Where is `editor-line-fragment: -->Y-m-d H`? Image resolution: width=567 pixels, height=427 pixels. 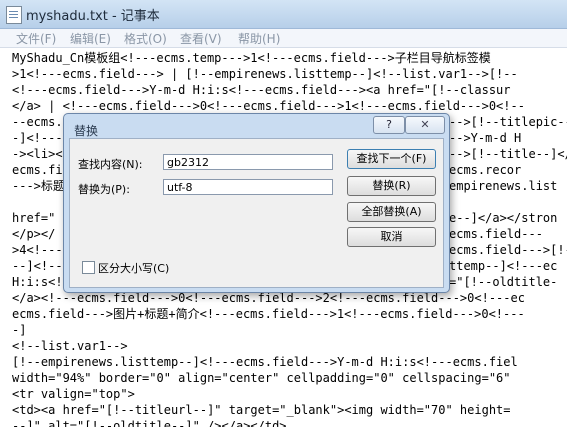 editor-line-fragment: -->Y-m-d H is located at coordinates (485, 138).